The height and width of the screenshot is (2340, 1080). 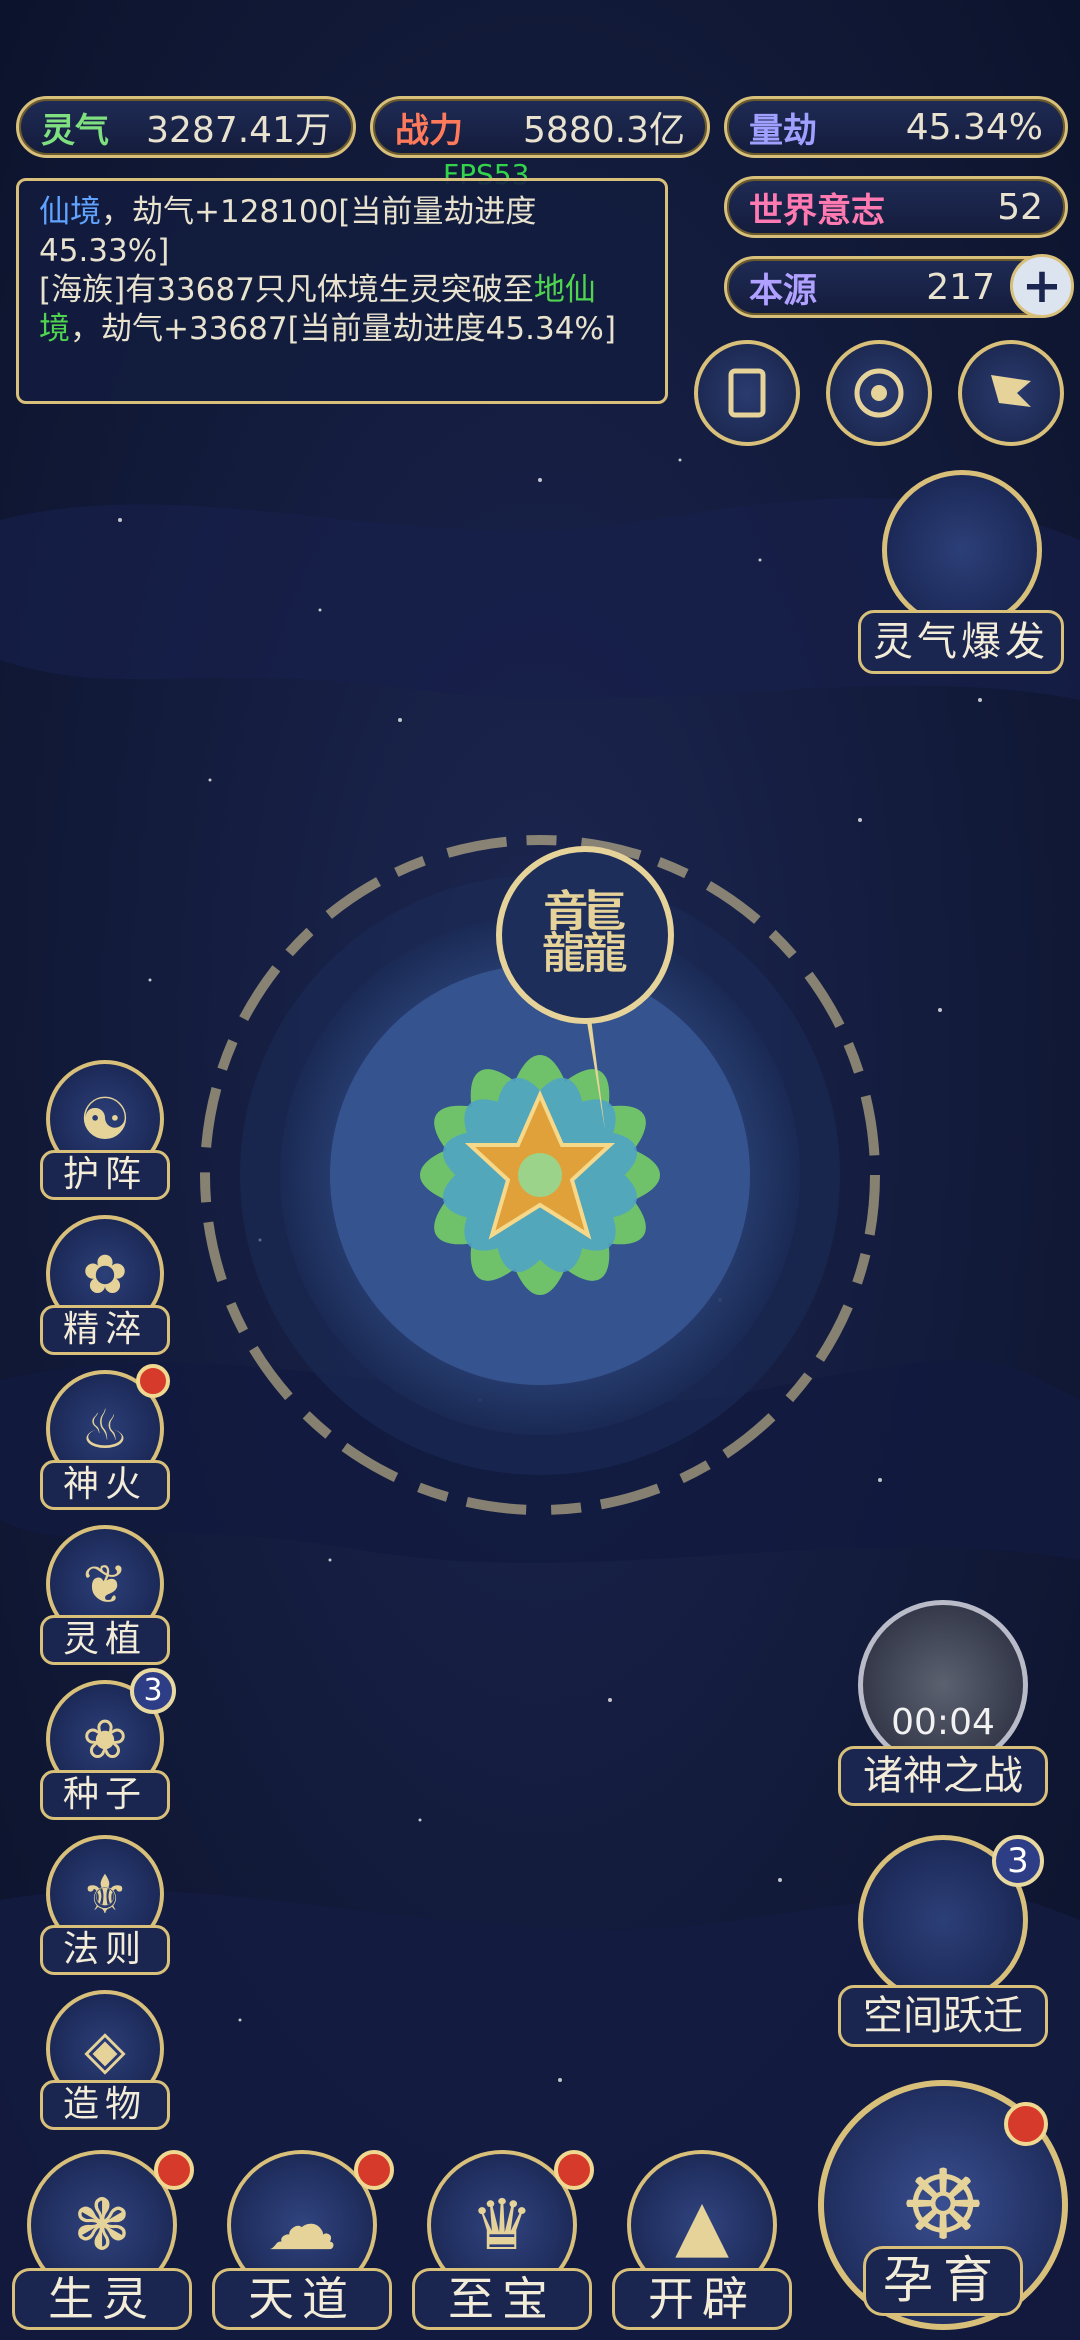 I want to click on bottom-menu-item: ☁ 天道, so click(x=303, y=2245).